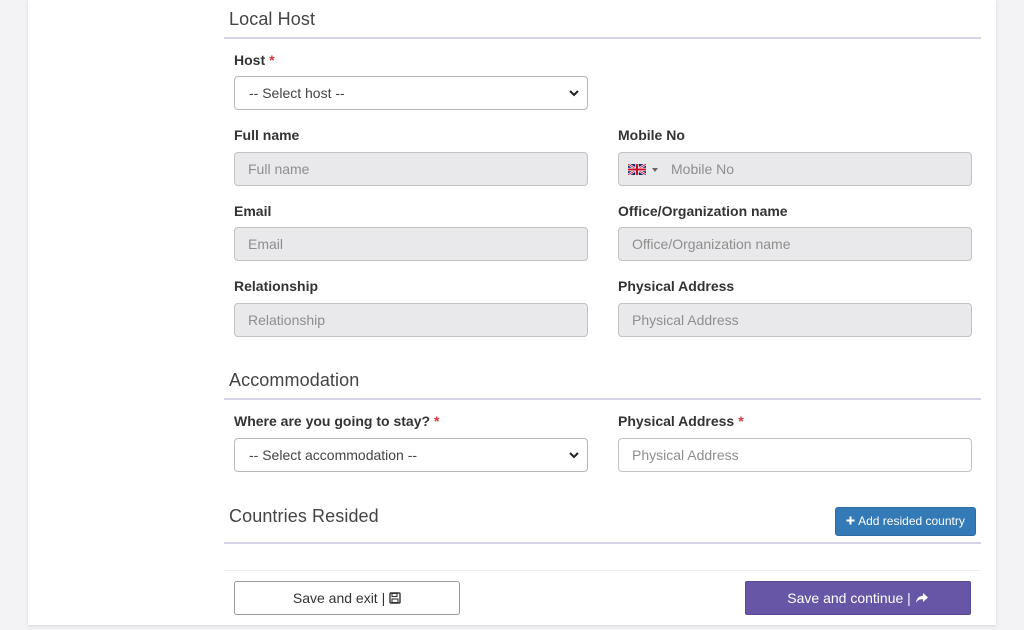  What do you see at coordinates (676, 421) in the screenshot?
I see `stay-address-label-text: Physical Address` at bounding box center [676, 421].